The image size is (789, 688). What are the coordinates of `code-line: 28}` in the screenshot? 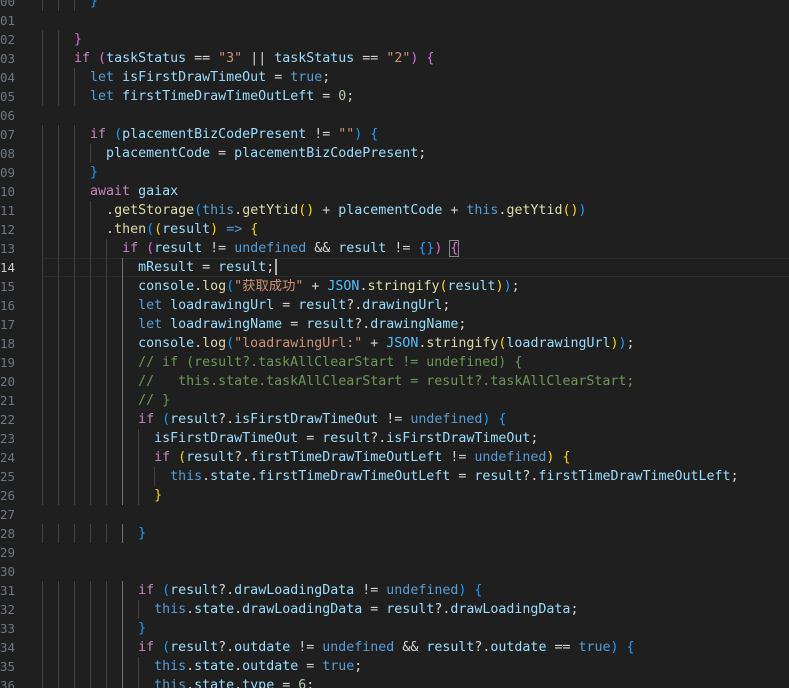 It's located at (394, 533).